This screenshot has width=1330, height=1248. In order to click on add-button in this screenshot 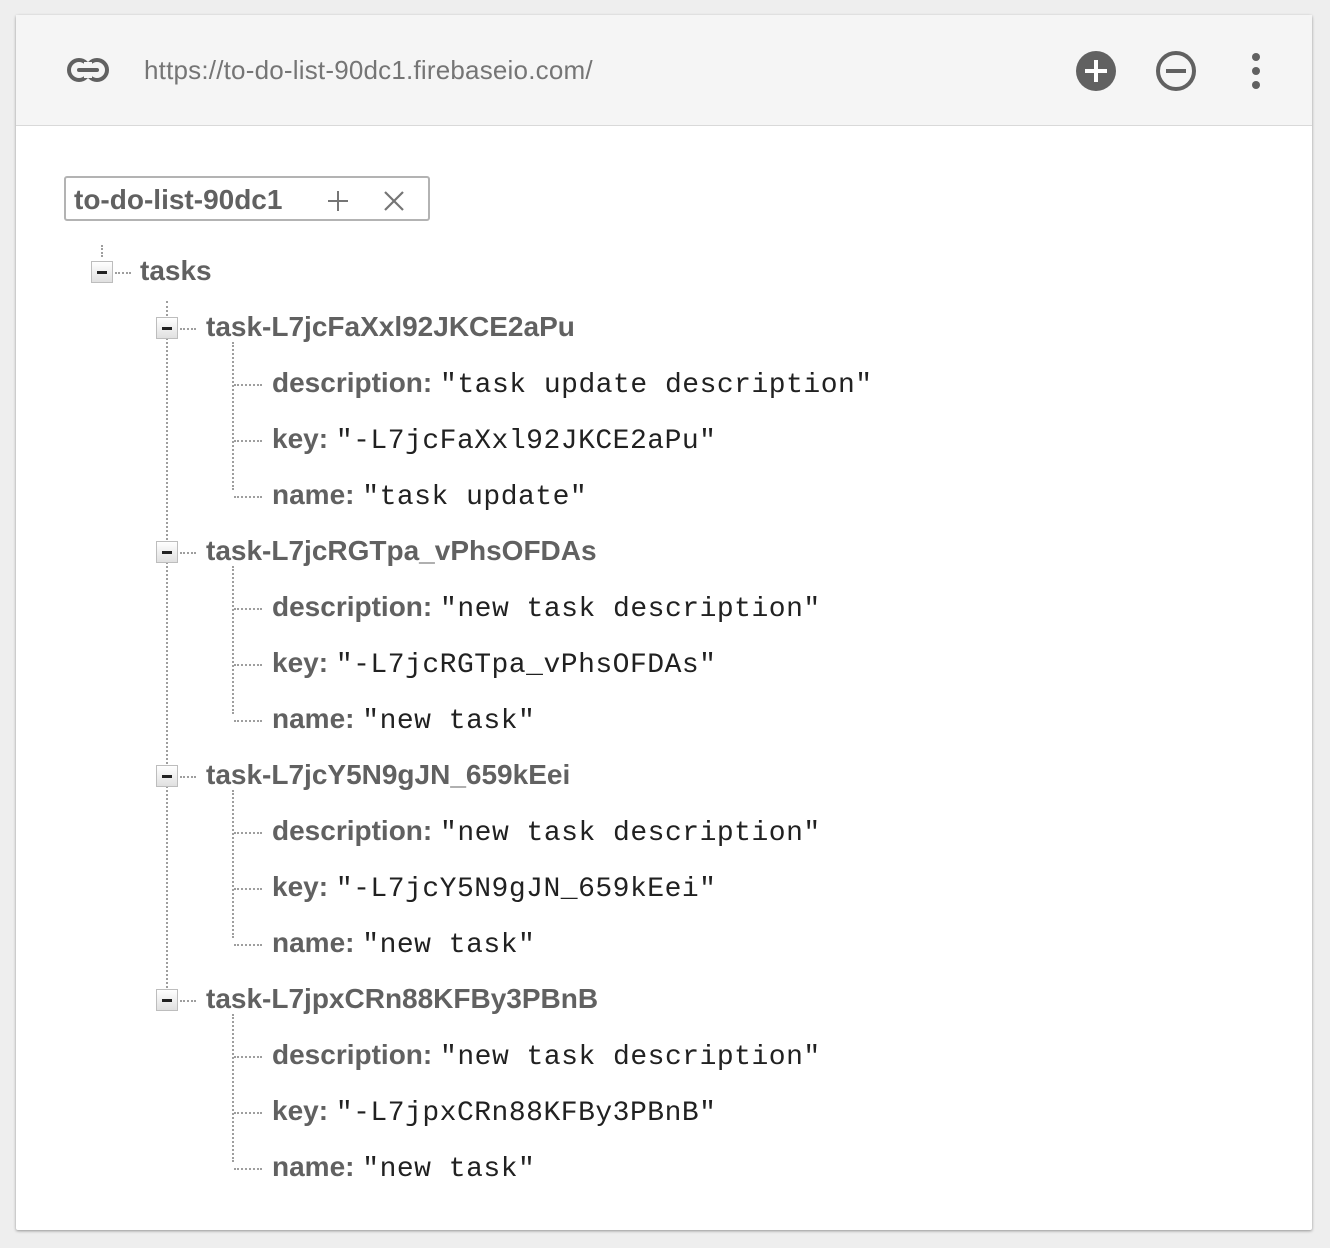, I will do `click(1096, 71)`.